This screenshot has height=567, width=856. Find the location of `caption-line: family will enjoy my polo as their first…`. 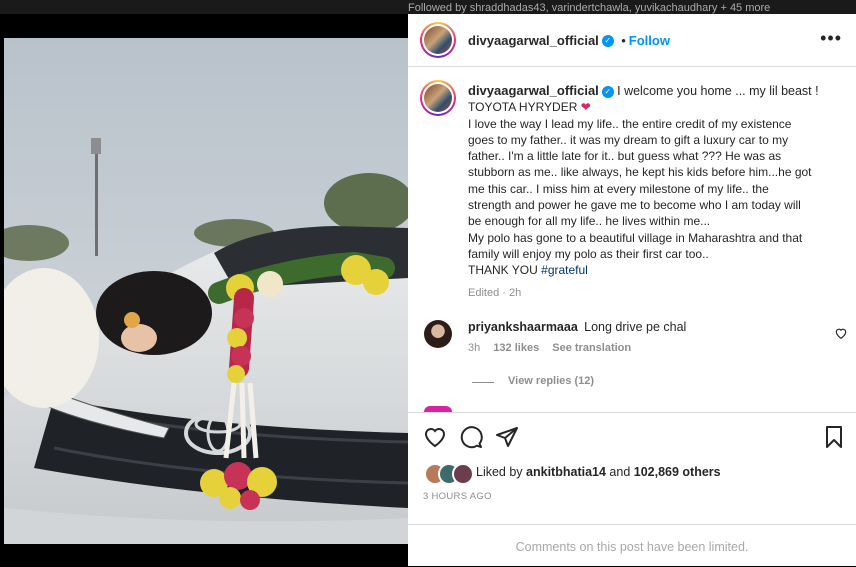

caption-line: family will enjoy my polo as their first… is located at coordinates (588, 253).